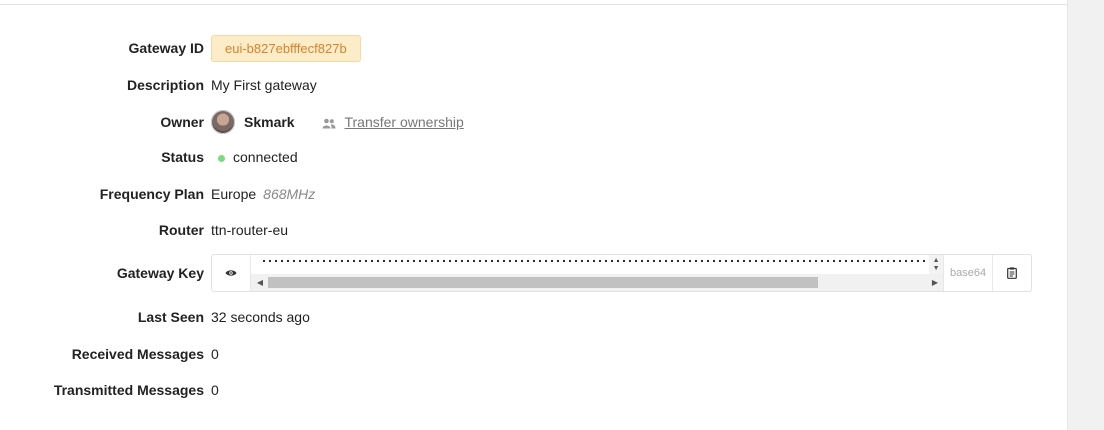 This screenshot has width=1104, height=430. I want to click on status-row: Status connected, so click(149, 157).